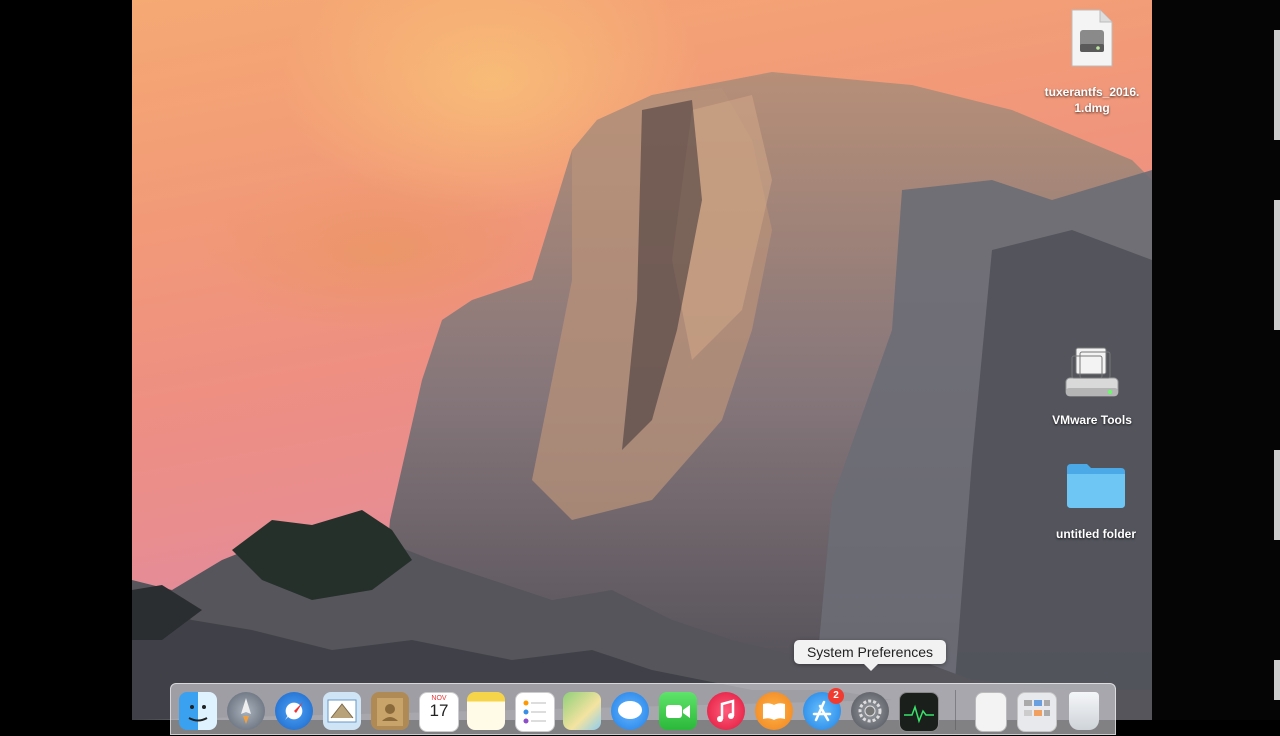 The width and height of the screenshot is (1280, 736). What do you see at coordinates (630, 711) in the screenshot?
I see `messages-icon` at bounding box center [630, 711].